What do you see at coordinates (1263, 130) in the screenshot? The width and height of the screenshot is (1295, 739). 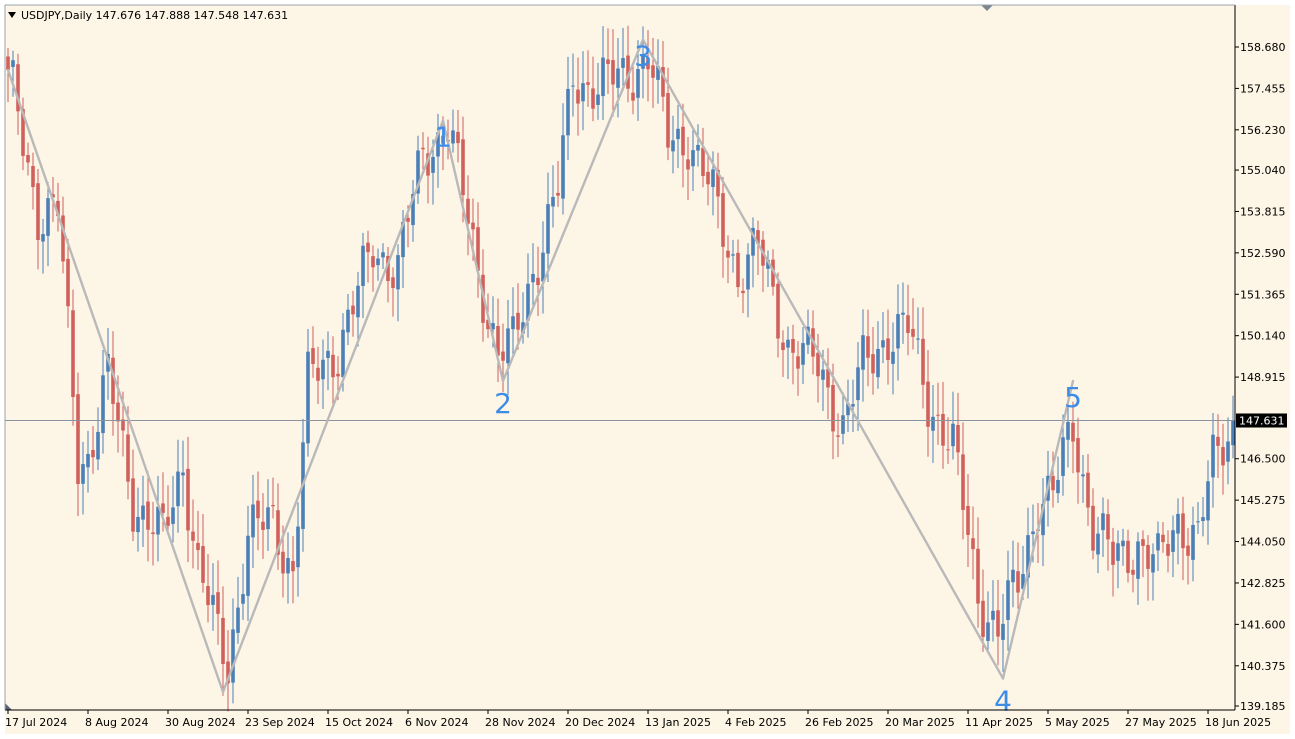 I see `price-tick-label: 156.230` at bounding box center [1263, 130].